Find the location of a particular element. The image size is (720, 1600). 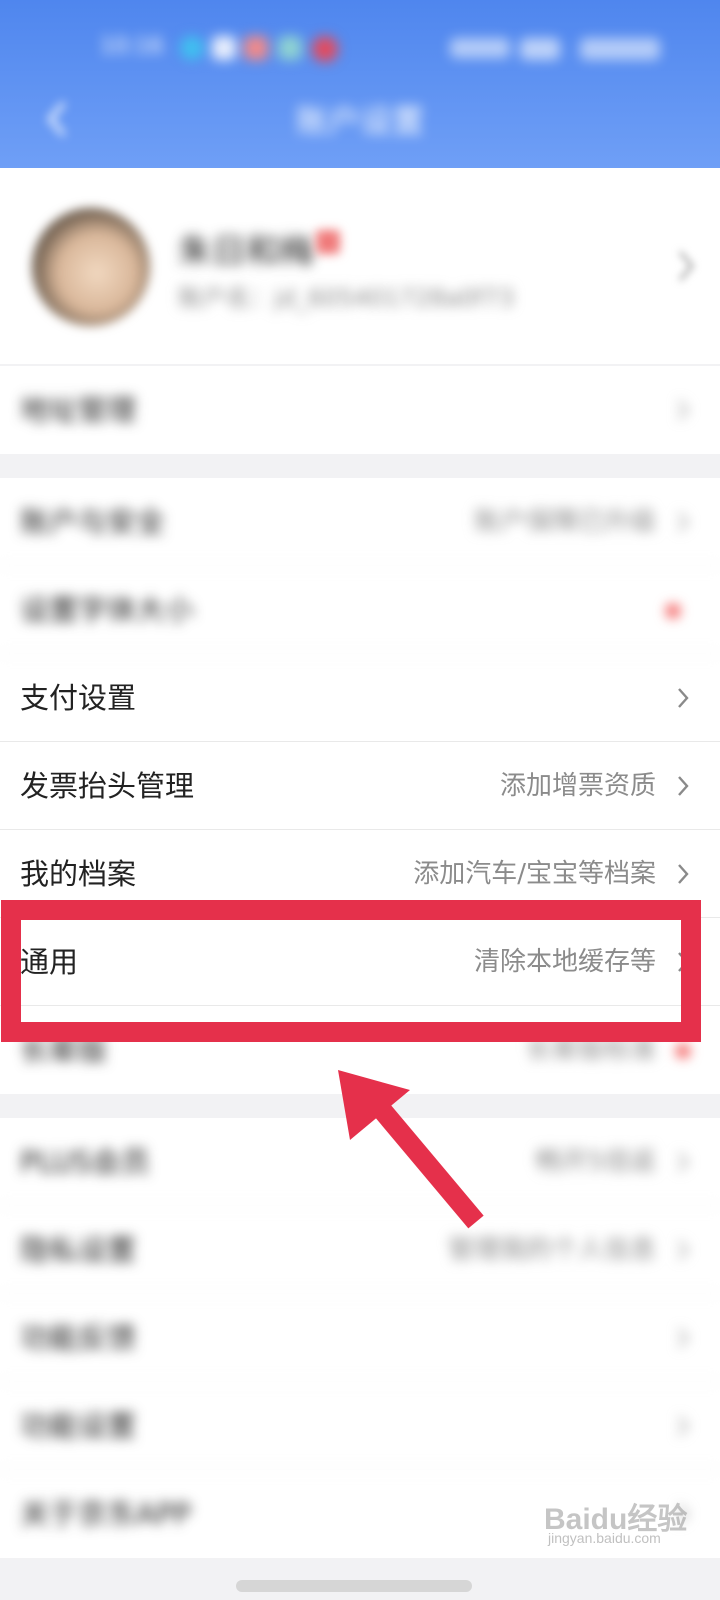

row-value: 畅开5倍返 is located at coordinates (595, 1162).